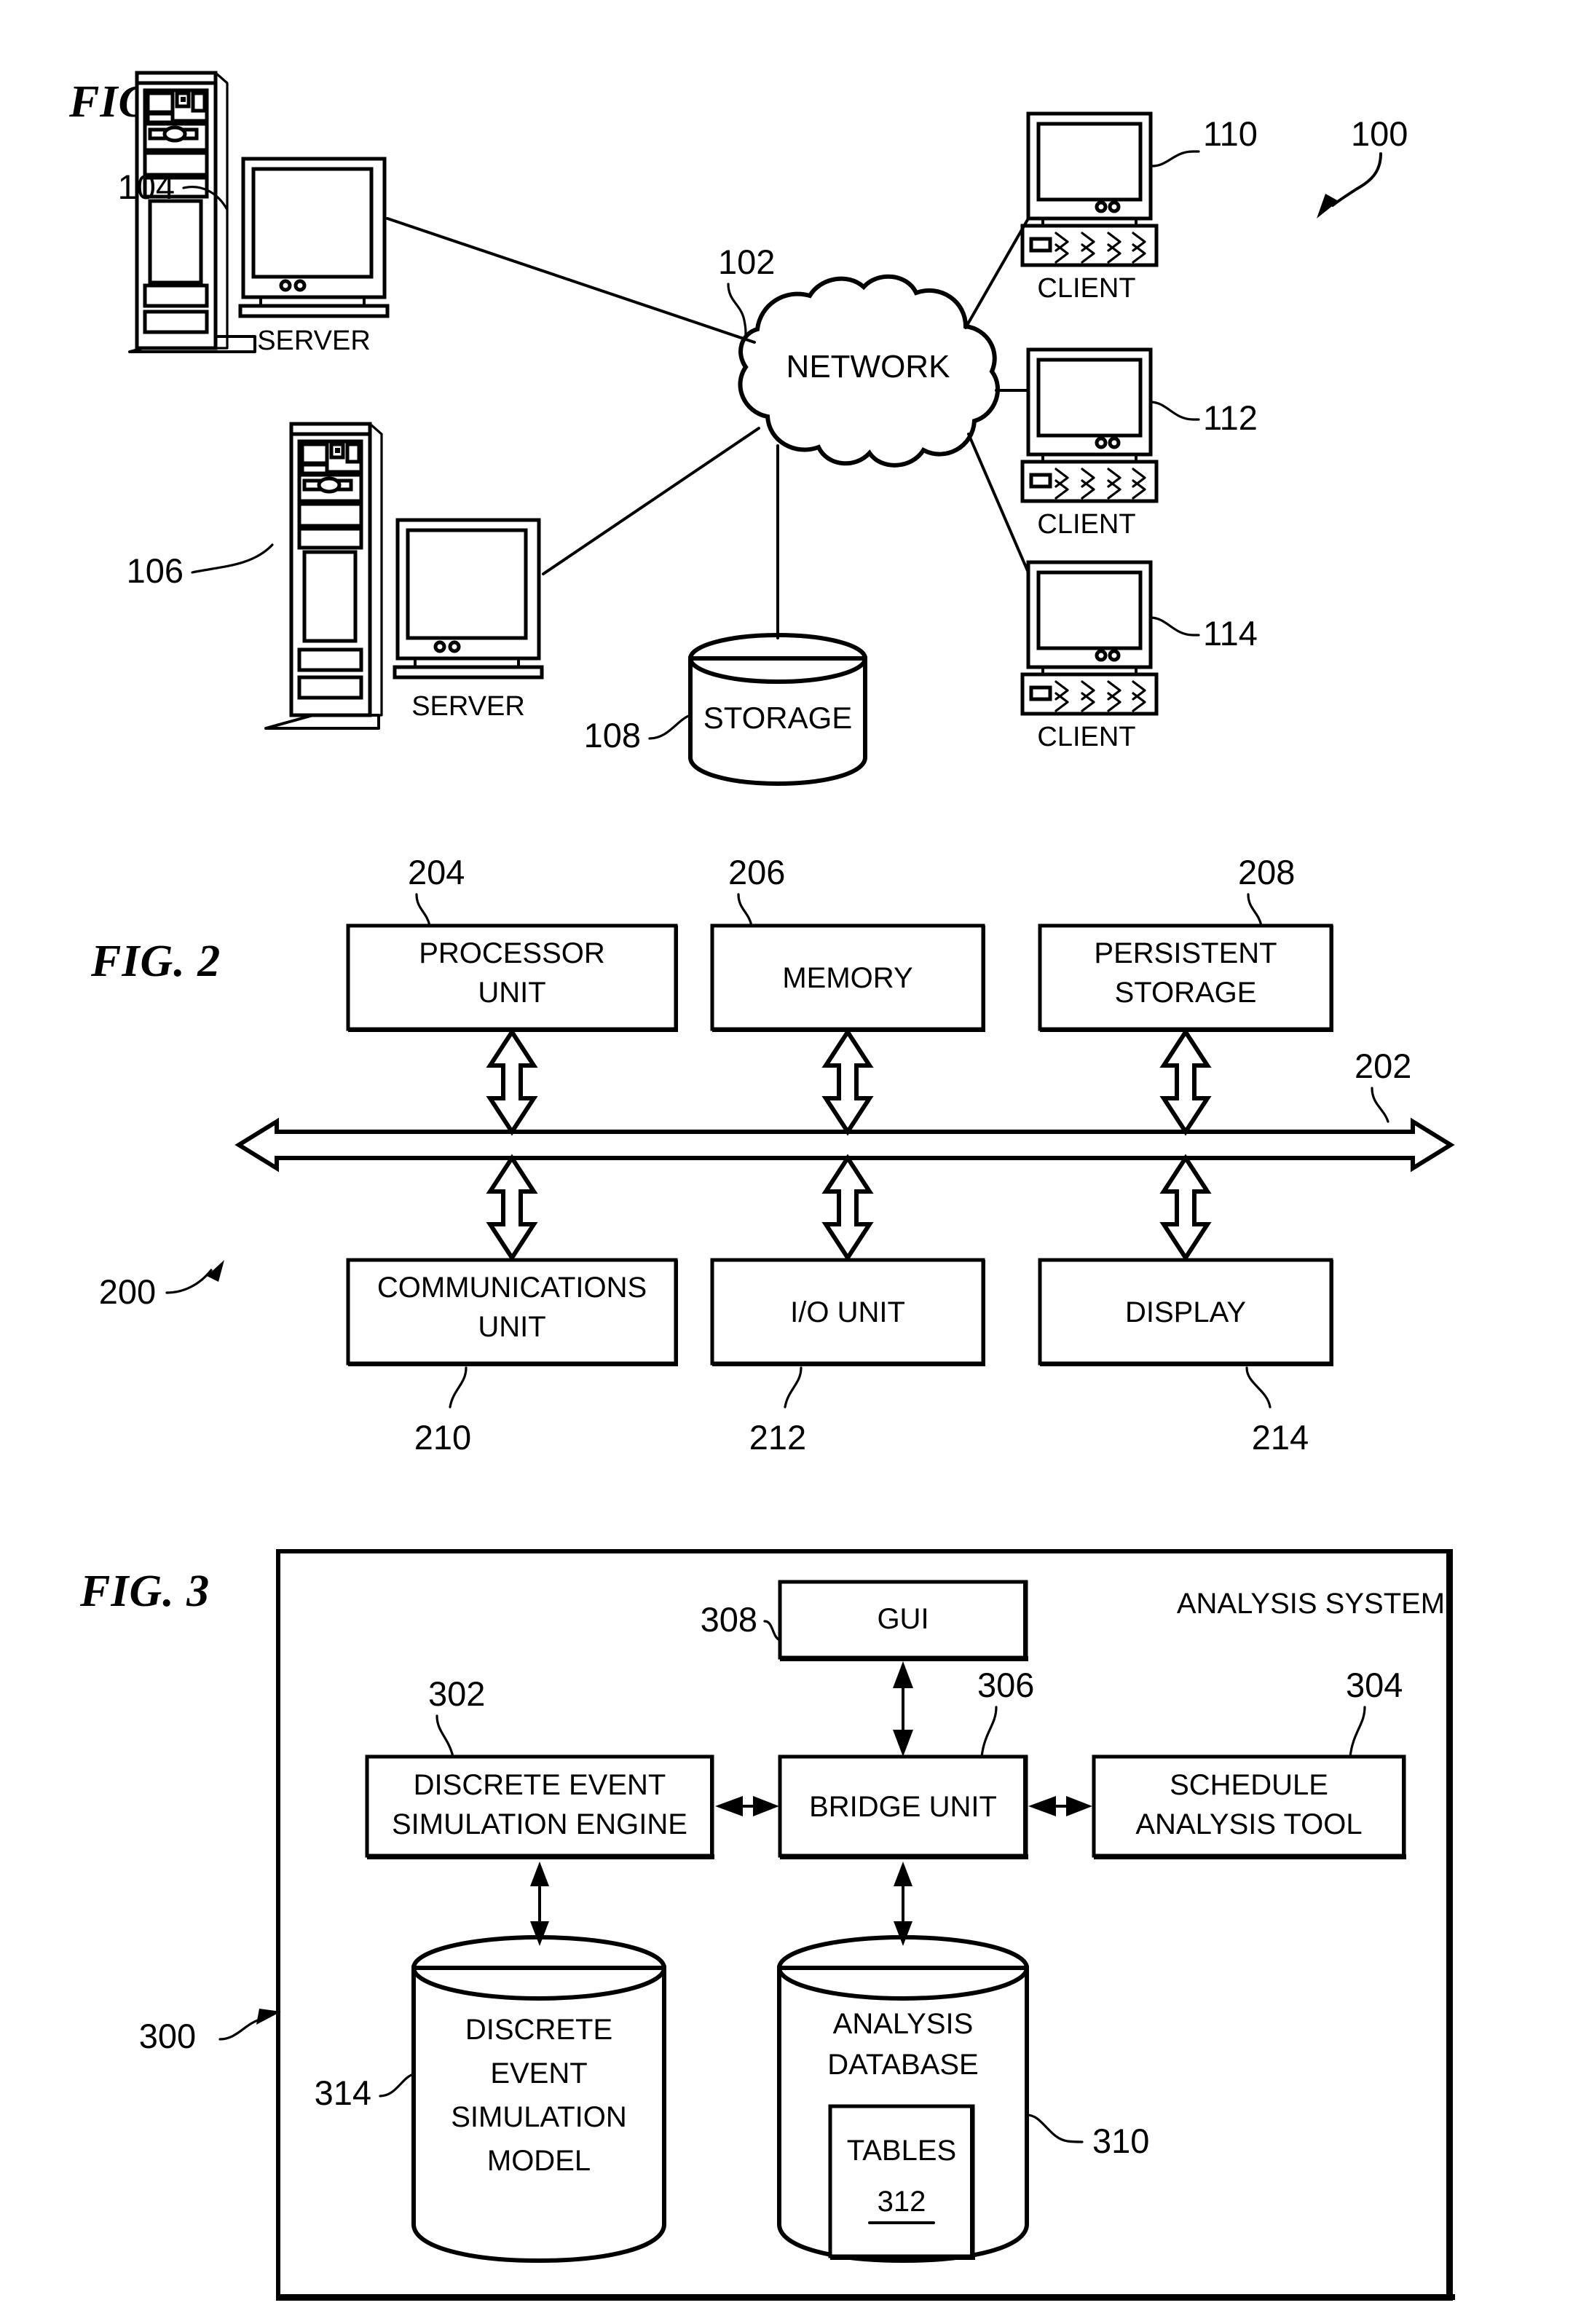 The image size is (1573, 2324). Describe the element at coordinates (1280, 1437) in the screenshot. I see `fig2-box-5-ref: 214` at that location.